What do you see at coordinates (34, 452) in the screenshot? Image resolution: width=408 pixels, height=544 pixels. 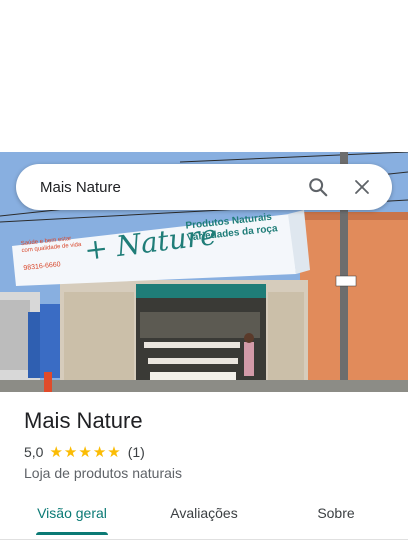 I see `rating-value: 5,0` at bounding box center [34, 452].